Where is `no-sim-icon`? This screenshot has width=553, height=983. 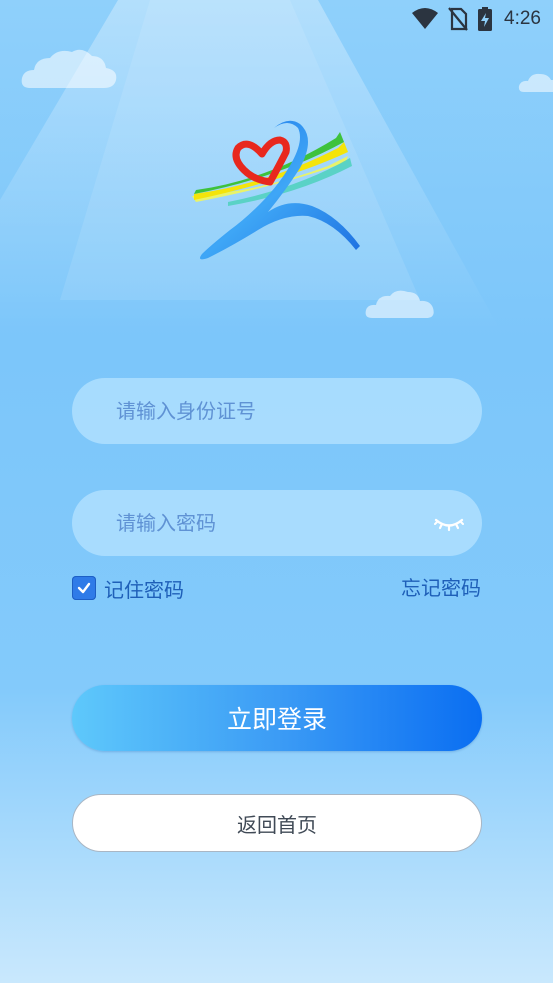 no-sim-icon is located at coordinates (458, 19).